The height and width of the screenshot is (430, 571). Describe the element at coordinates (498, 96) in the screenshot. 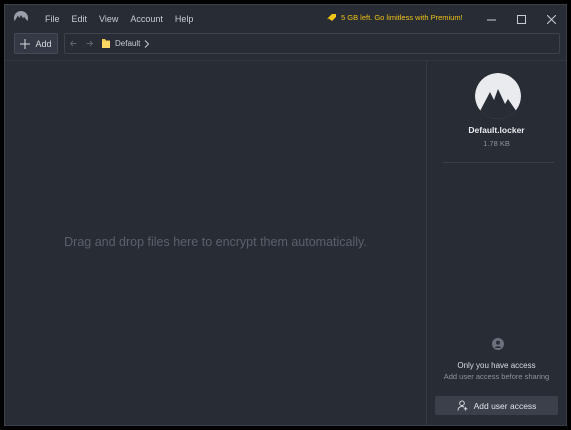

I see `locker-mountain-icon` at that location.